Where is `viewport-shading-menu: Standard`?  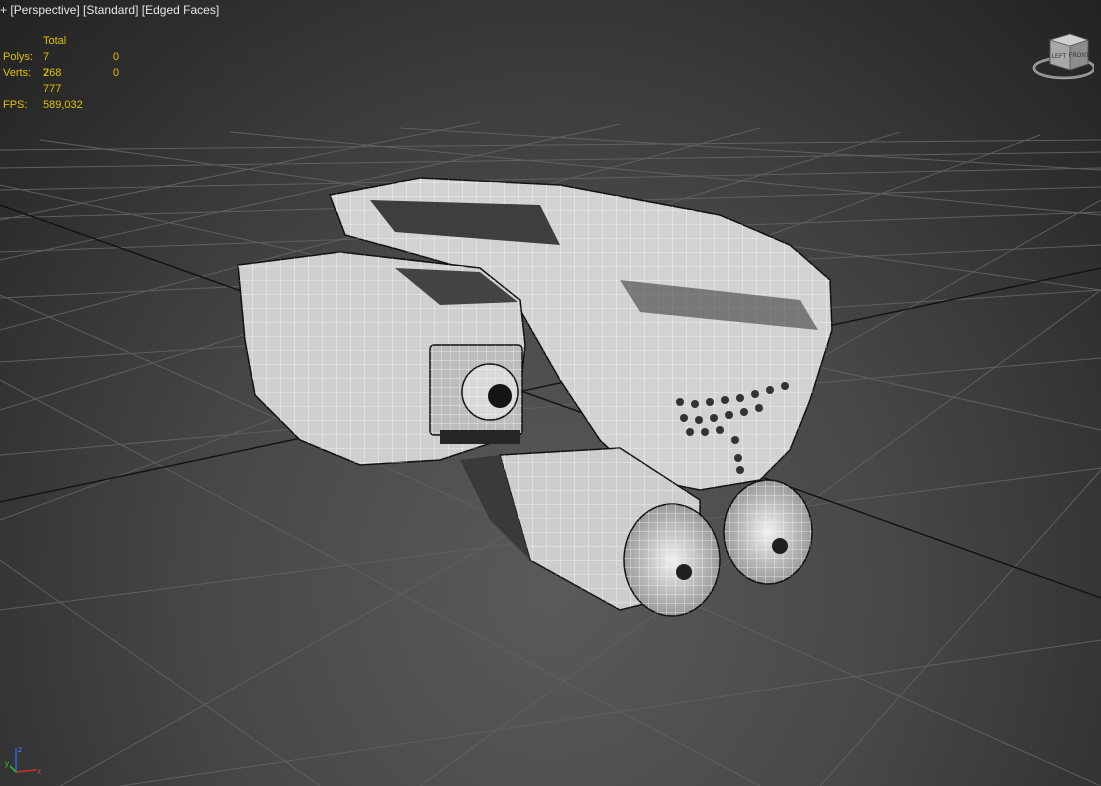
viewport-shading-menu: Standard is located at coordinates (110, 10).